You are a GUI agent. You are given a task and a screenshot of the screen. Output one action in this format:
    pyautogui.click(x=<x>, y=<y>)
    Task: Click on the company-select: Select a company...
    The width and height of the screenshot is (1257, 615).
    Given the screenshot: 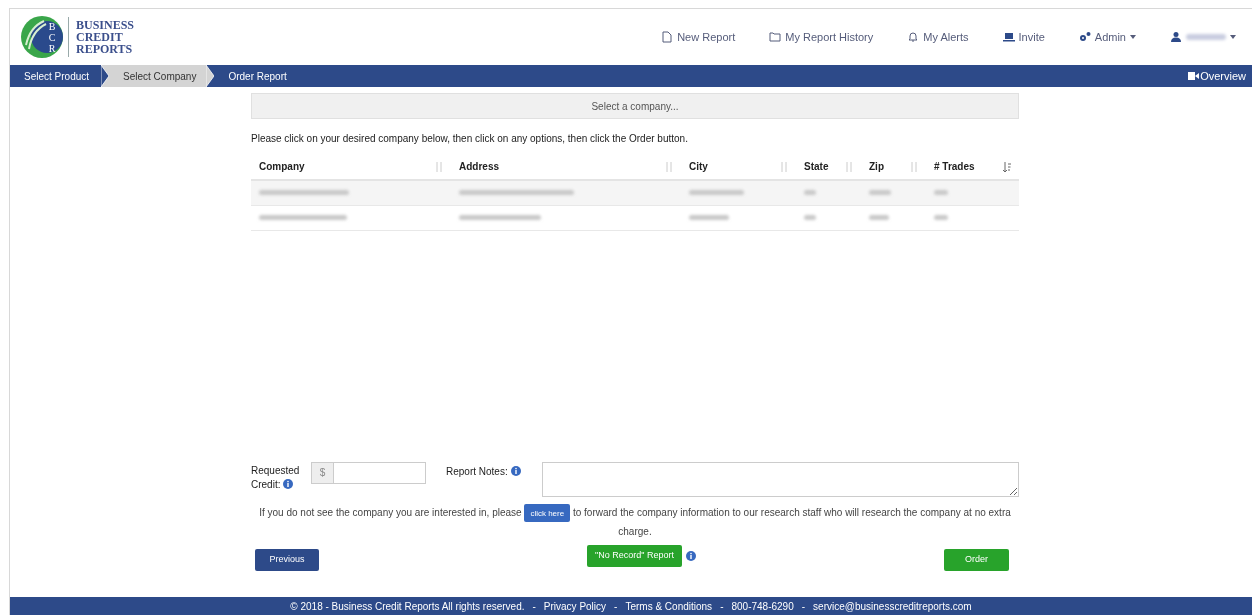 What is the action you would take?
    pyautogui.click(x=635, y=106)
    